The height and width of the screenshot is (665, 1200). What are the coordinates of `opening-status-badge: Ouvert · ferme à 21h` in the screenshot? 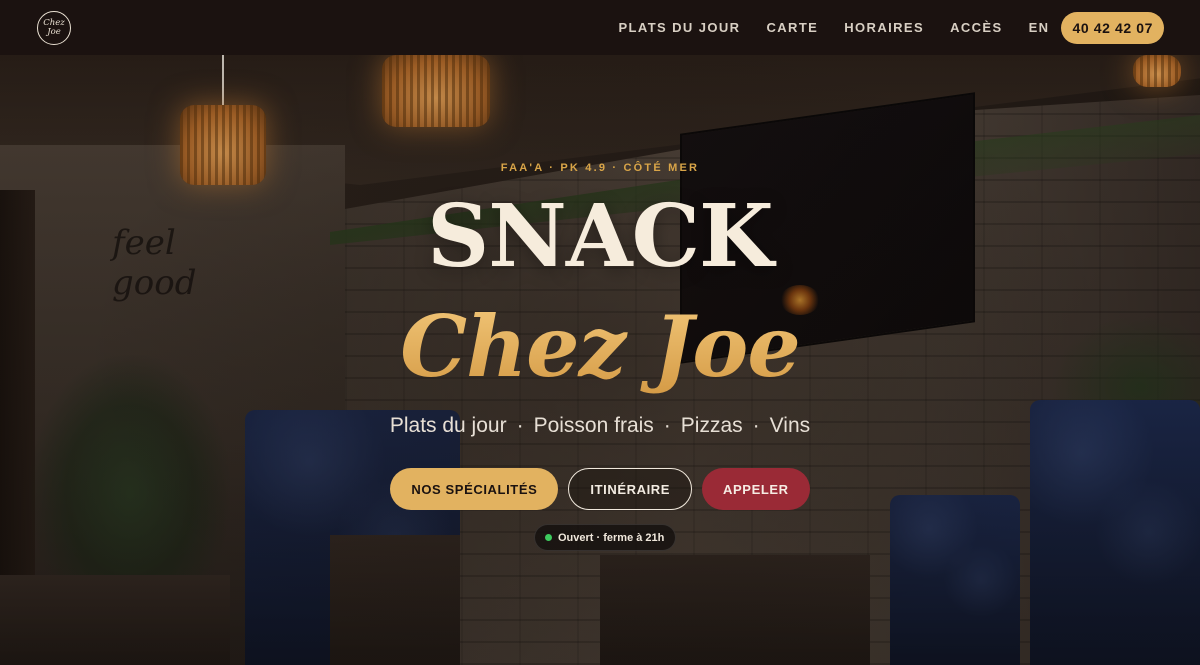 It's located at (605, 537).